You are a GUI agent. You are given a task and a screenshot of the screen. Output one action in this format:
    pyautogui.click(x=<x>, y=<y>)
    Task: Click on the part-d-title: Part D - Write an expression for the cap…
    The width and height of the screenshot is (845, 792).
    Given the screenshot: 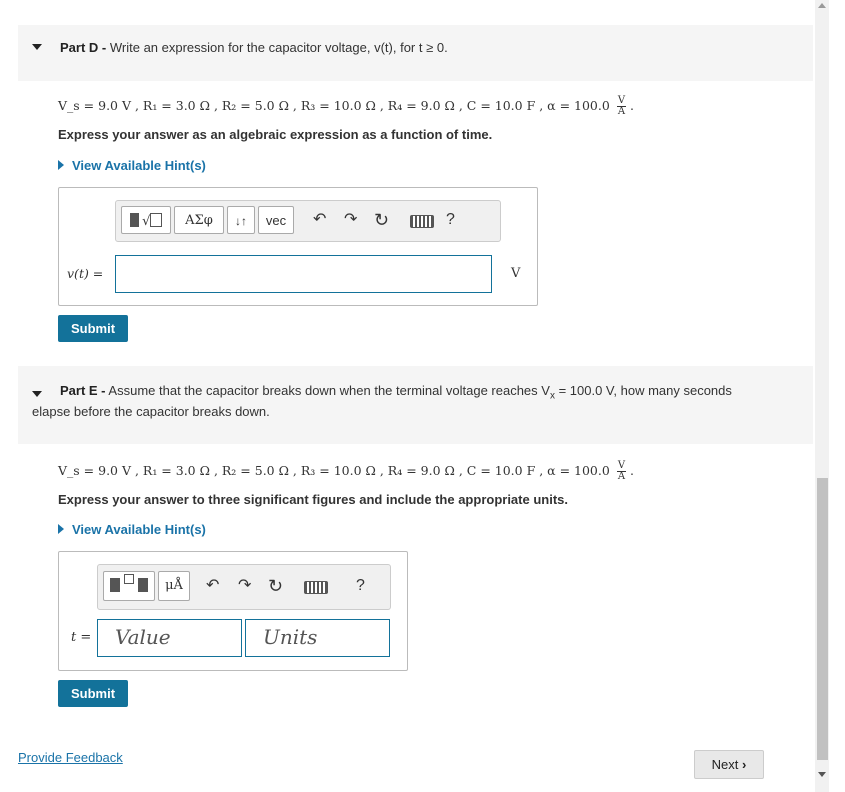 What is the action you would take?
    pyautogui.click(x=254, y=48)
    